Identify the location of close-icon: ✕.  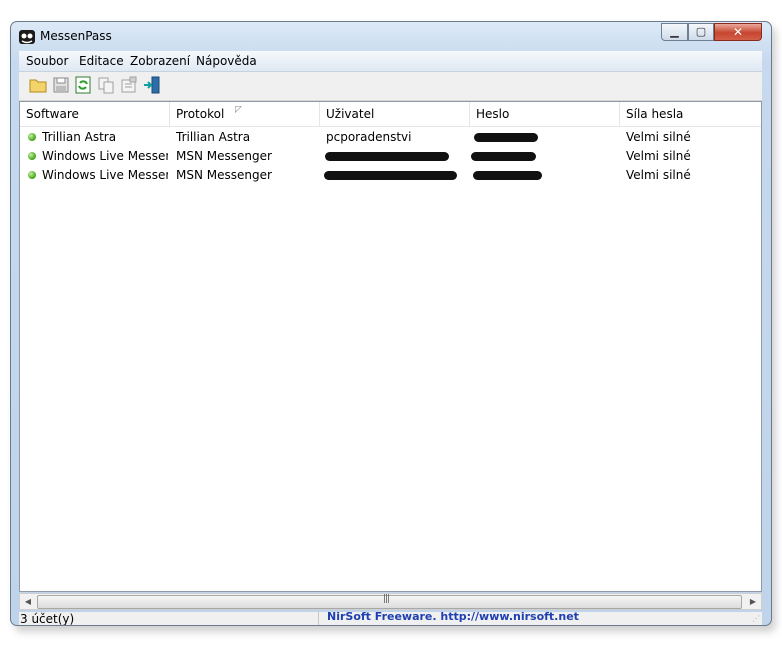
(738, 32).